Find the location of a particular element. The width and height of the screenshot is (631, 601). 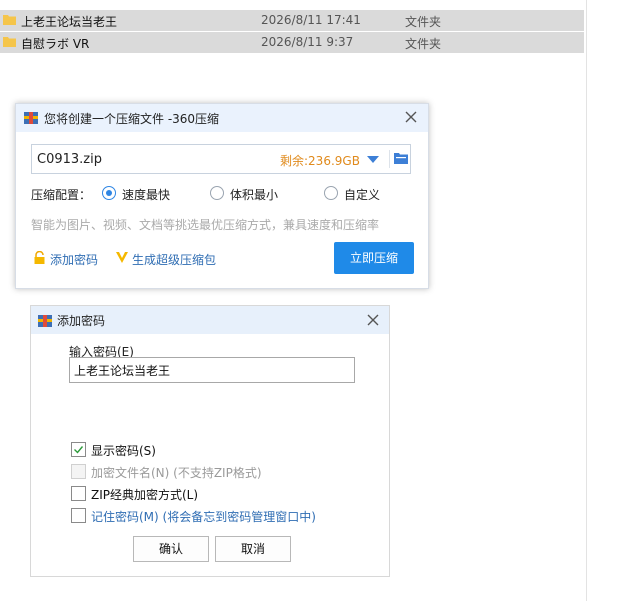

ok-button: 确认 is located at coordinates (171, 549).